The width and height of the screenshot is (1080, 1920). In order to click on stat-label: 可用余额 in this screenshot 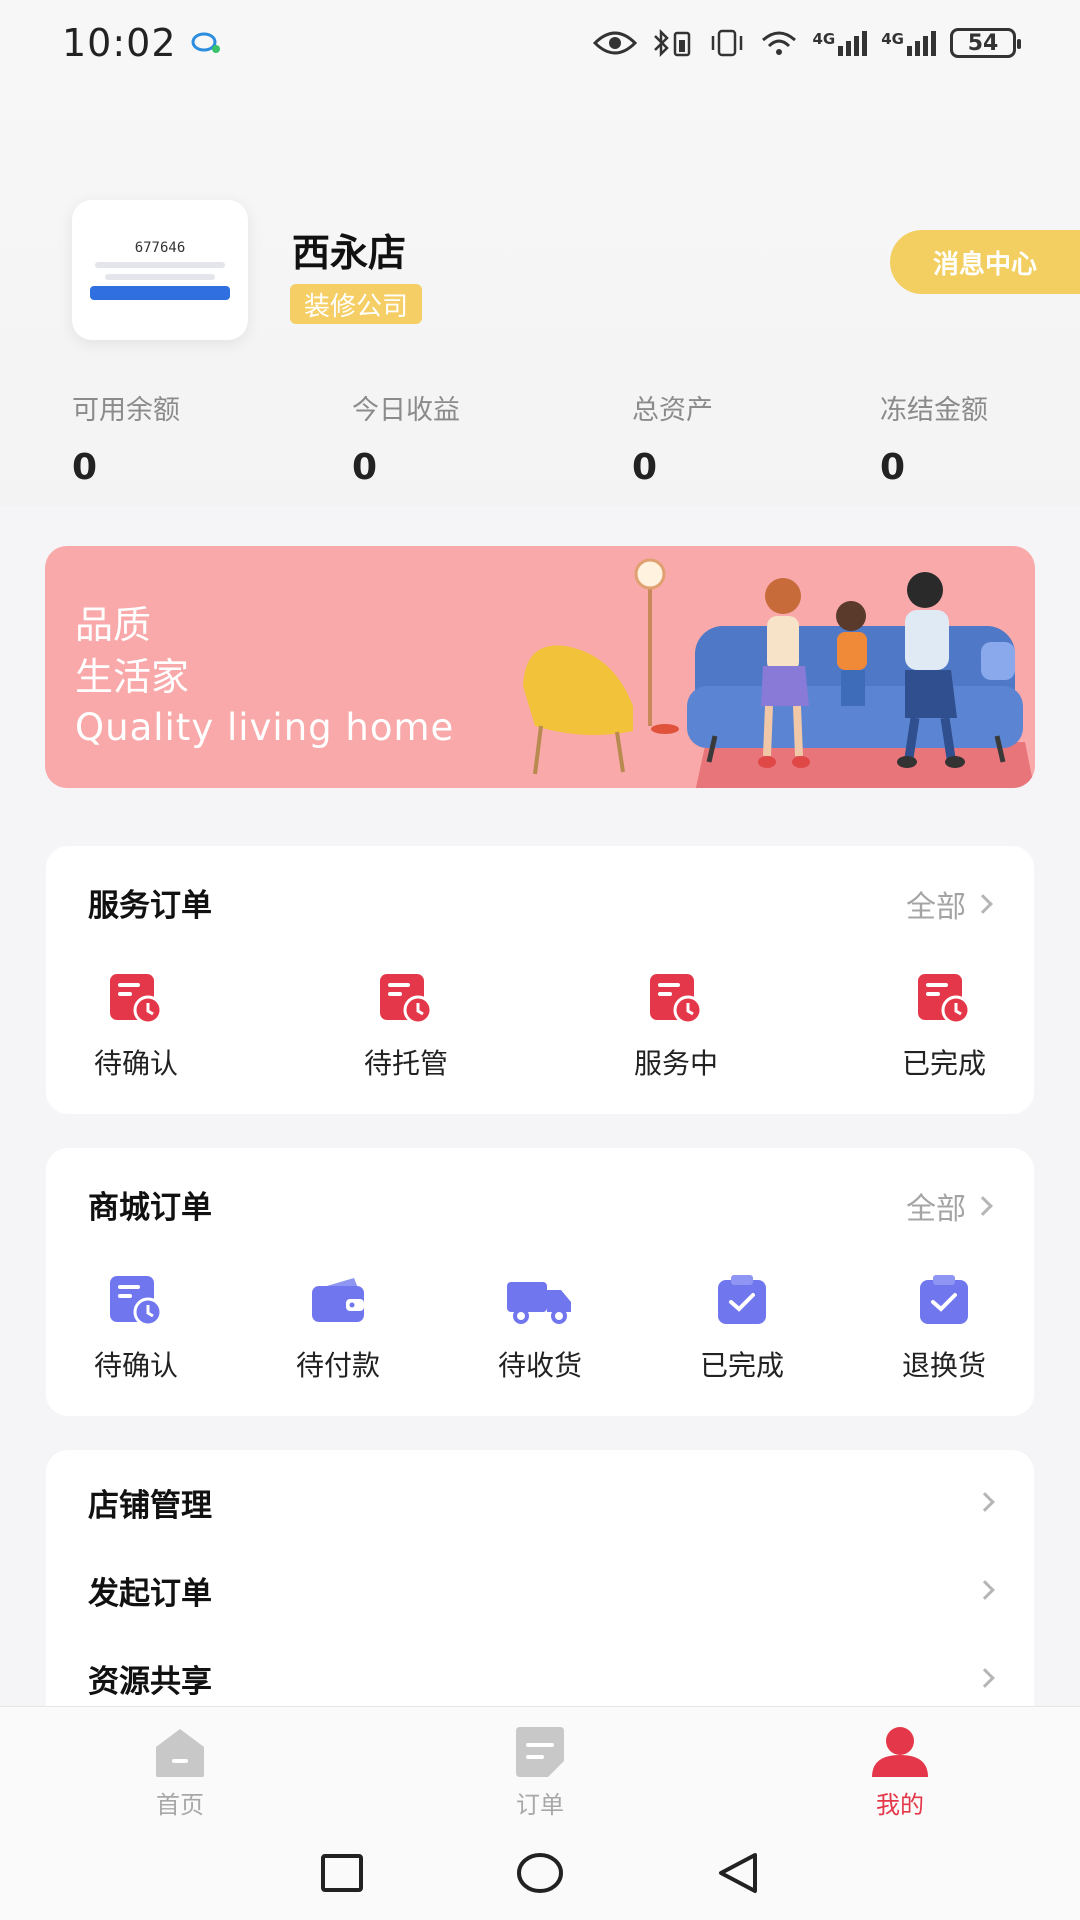, I will do `click(126, 410)`.